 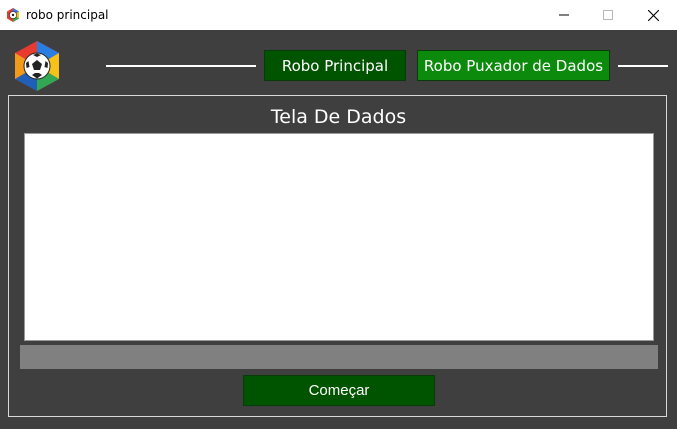 I want to click on close-button, so click(x=653, y=15).